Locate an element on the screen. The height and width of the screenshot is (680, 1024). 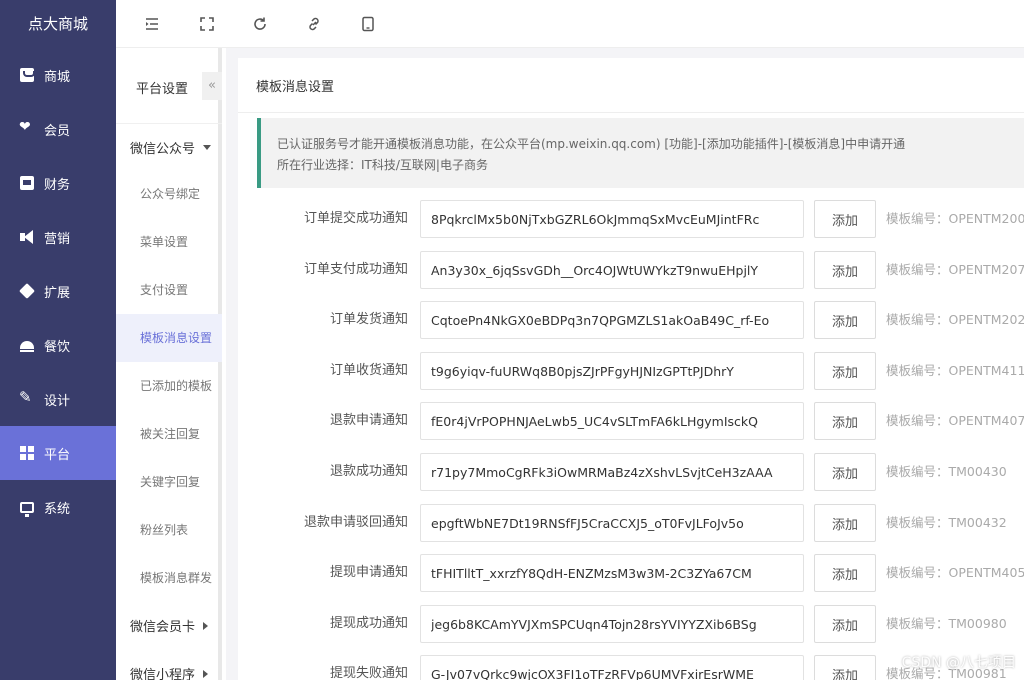
group-wechat-official: 微信公众号 is located at coordinates (171, 147).